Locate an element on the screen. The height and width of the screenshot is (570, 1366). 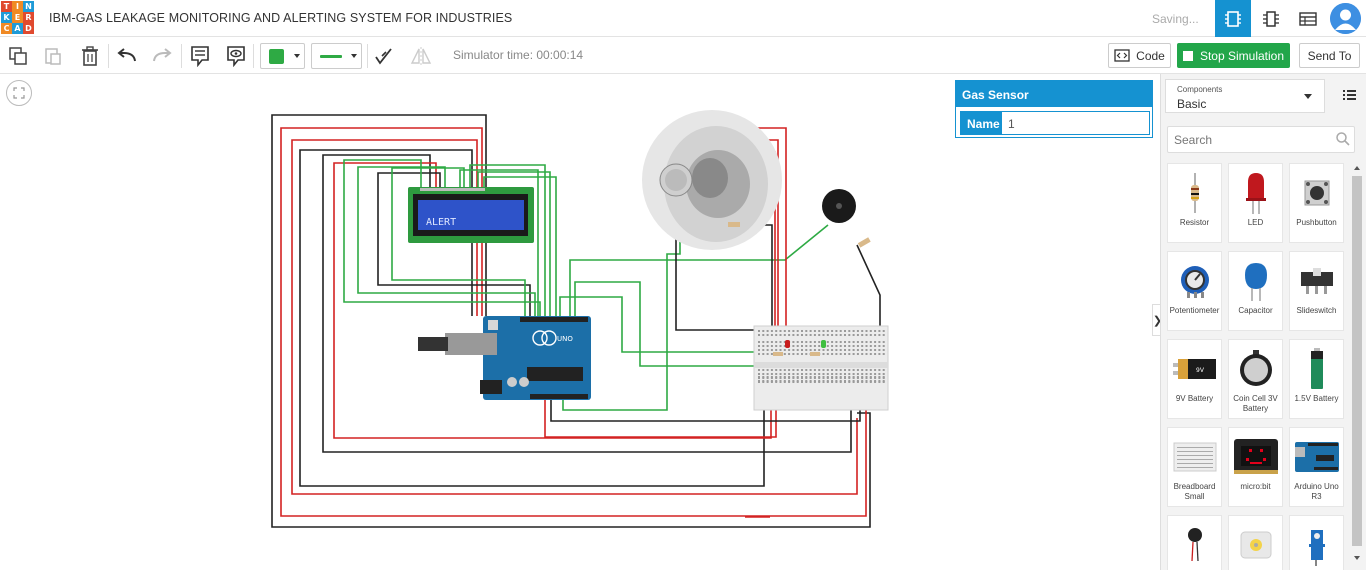
svg-text: 9V is located at coordinates (1200, 370).